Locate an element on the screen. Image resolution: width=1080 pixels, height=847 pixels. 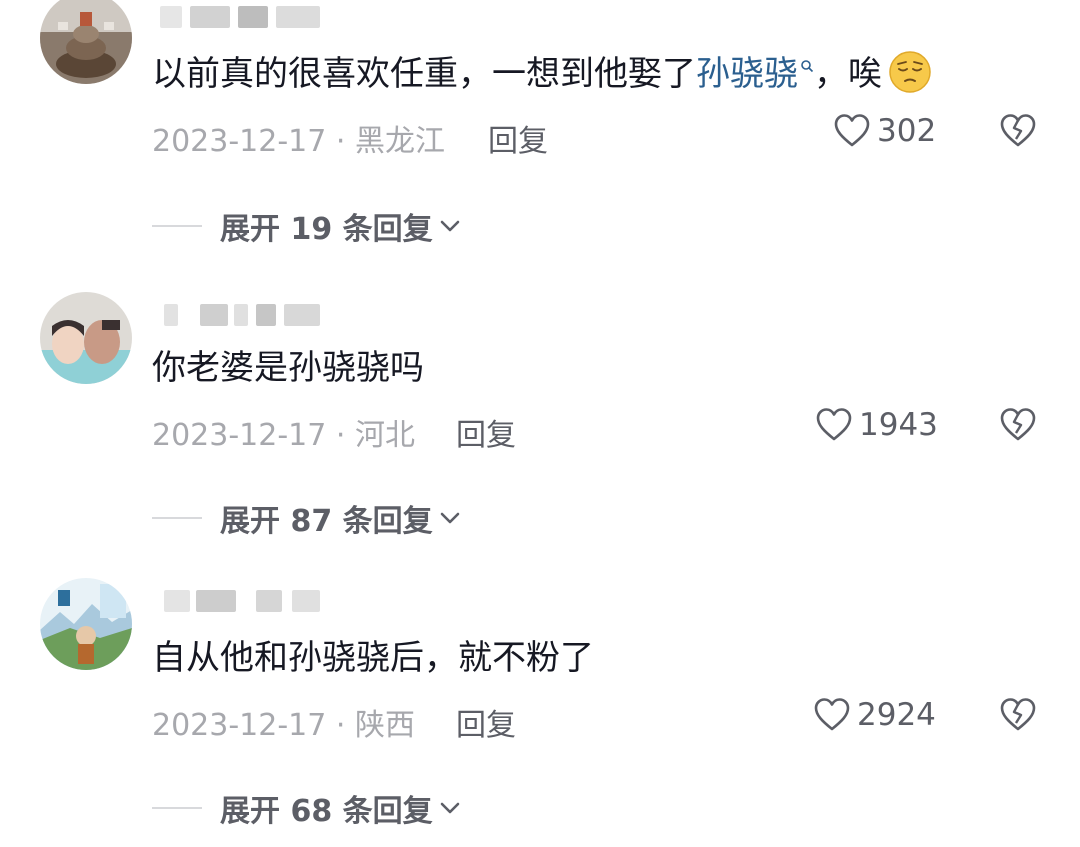
comment-meta: 2023-12-17 · 陕西 is located at coordinates (283, 725).